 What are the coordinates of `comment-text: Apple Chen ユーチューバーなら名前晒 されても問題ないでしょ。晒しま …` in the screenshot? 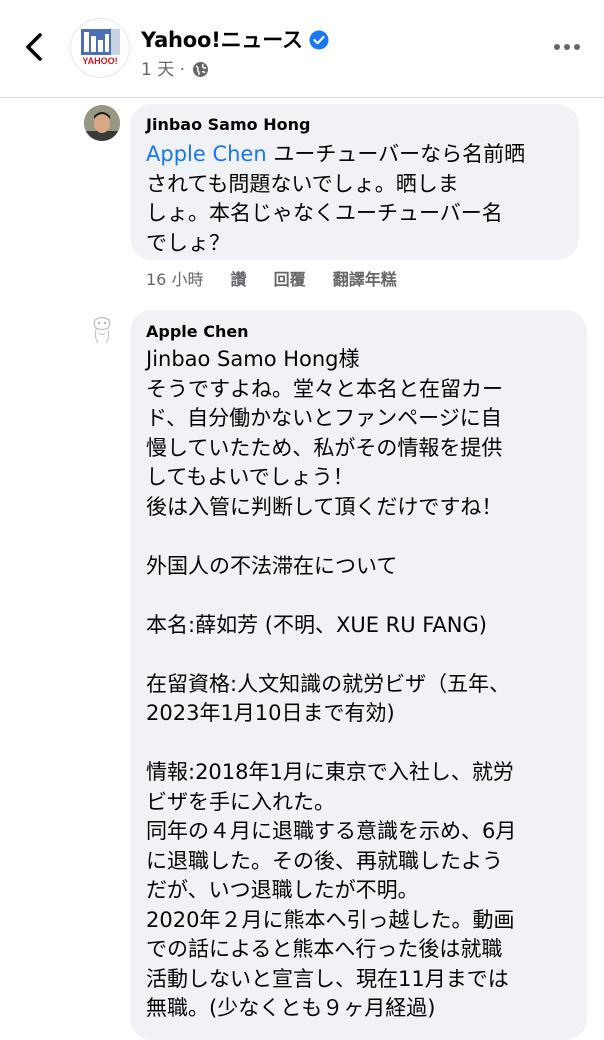 It's located at (356, 199).